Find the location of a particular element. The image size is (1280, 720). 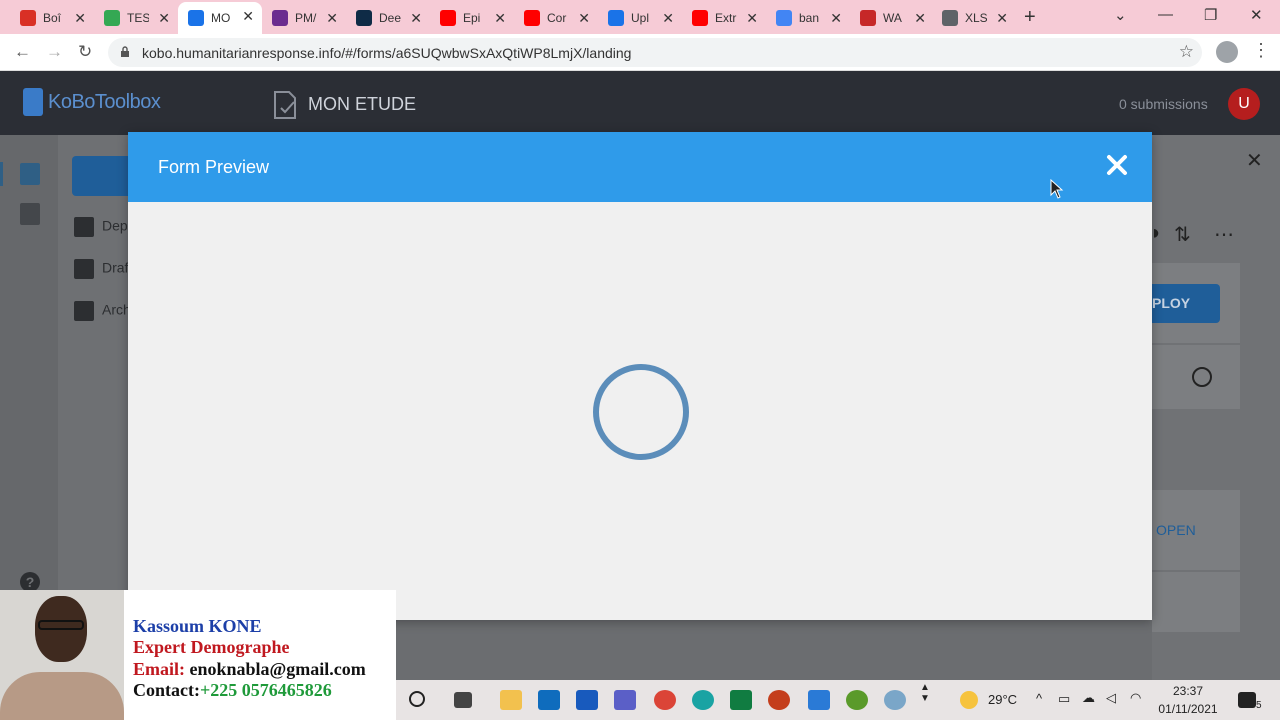

gmail-icon is located at coordinates (28, 18).